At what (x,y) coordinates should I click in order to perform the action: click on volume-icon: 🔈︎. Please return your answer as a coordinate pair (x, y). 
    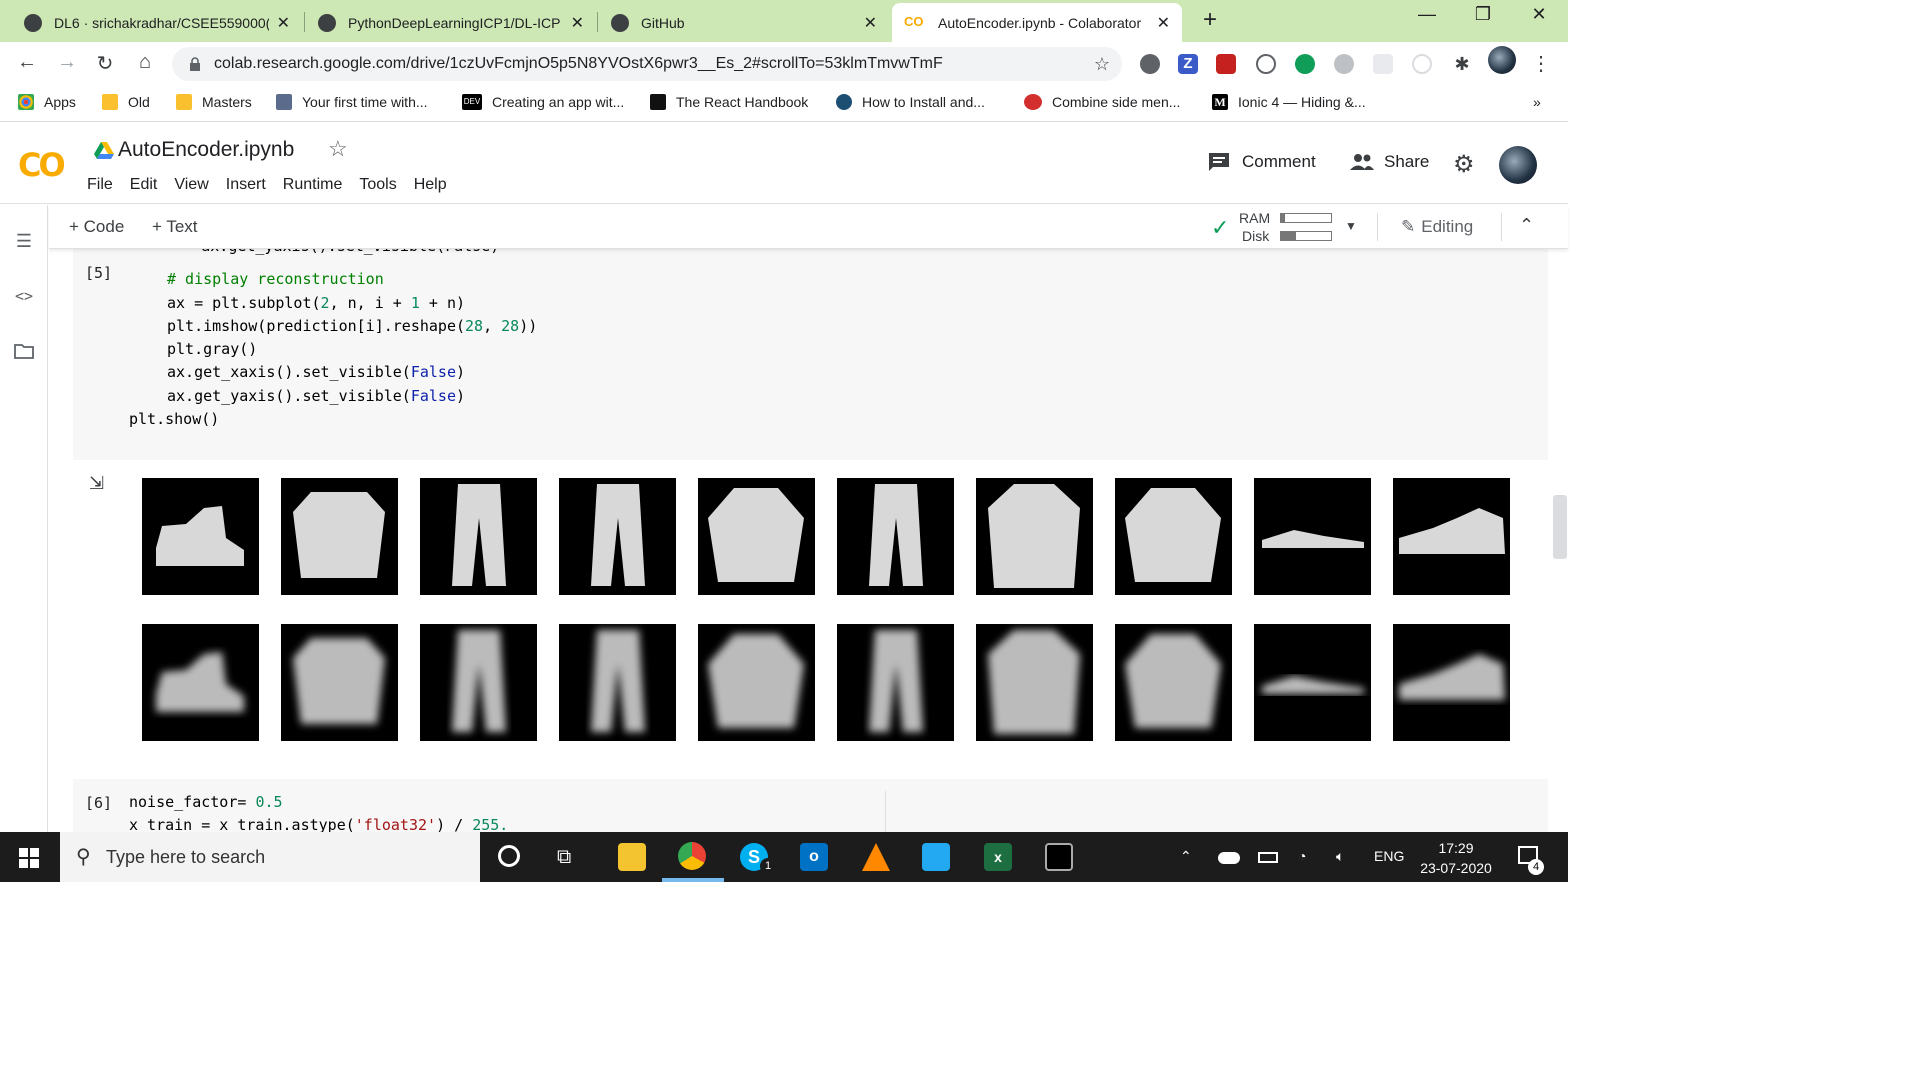
    Looking at the image, I should click on (1340, 856).